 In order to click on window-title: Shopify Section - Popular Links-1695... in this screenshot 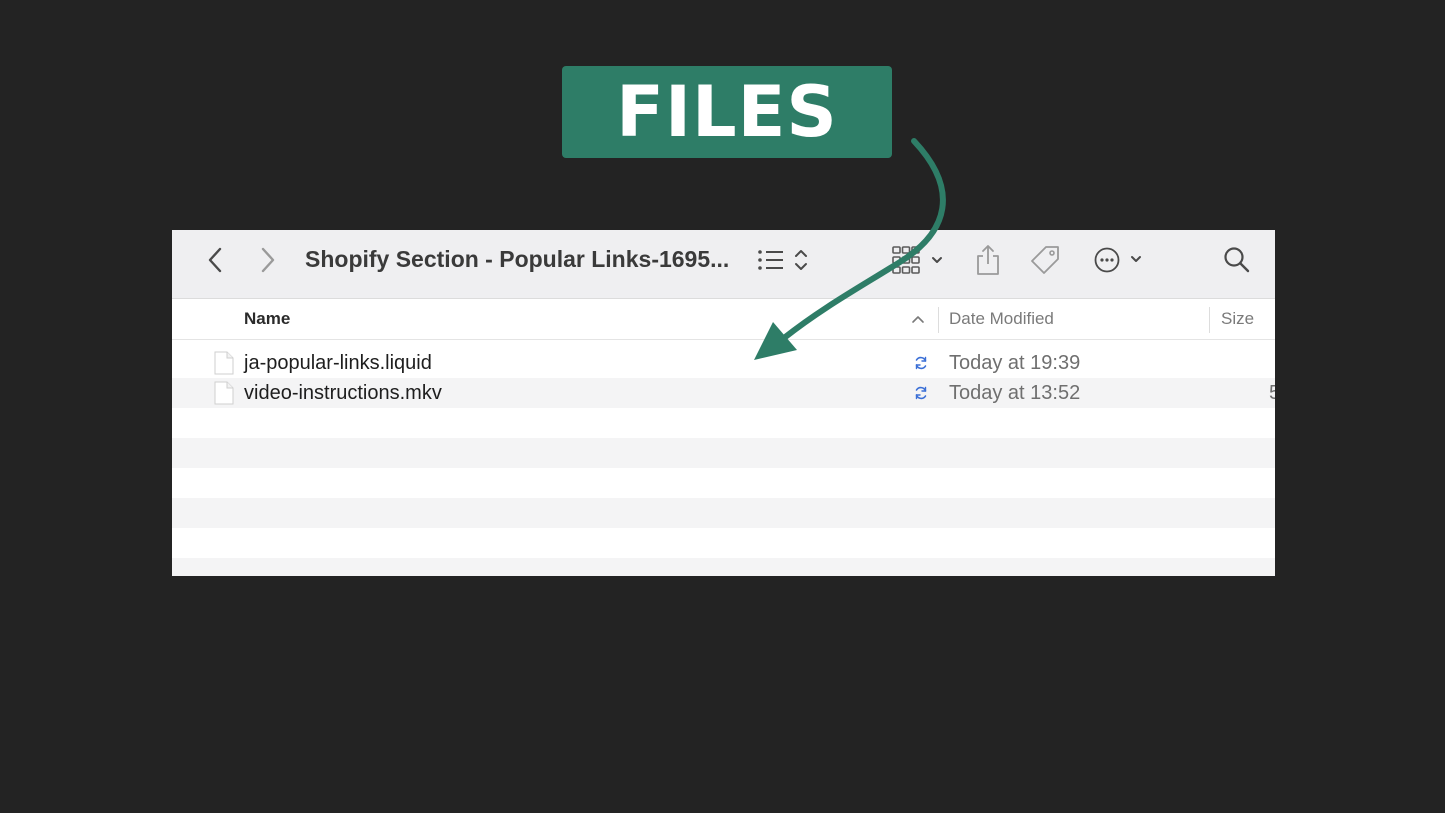, I will do `click(517, 259)`.